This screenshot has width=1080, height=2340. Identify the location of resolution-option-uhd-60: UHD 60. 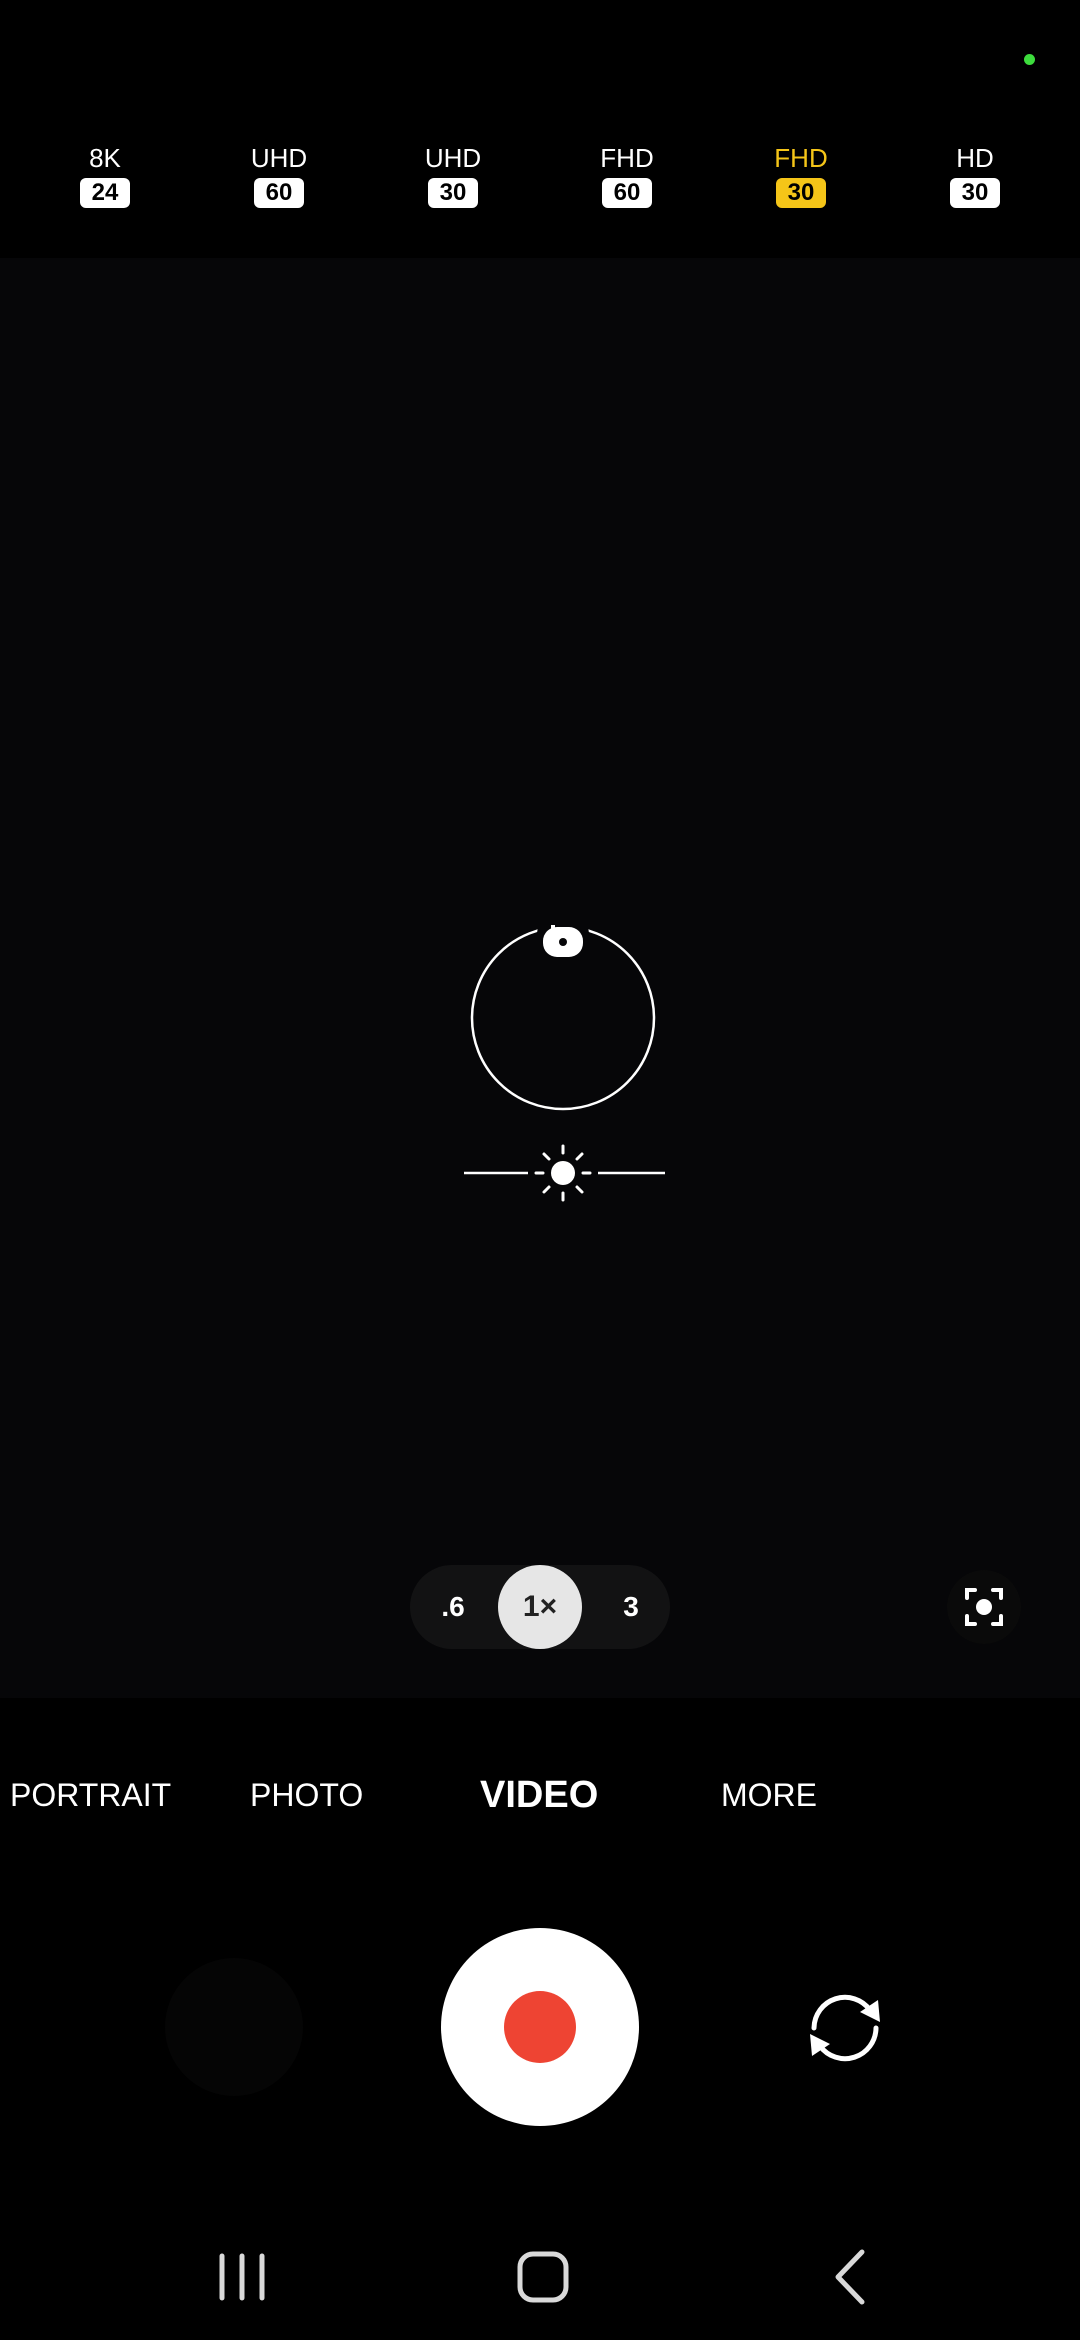
(279, 174).